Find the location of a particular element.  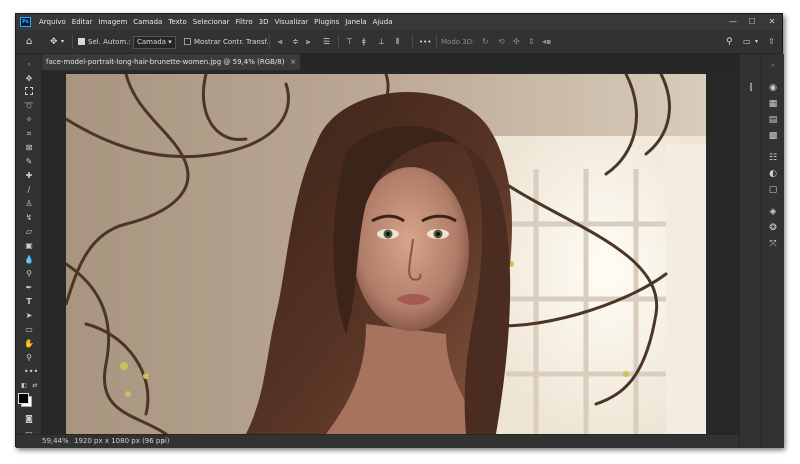

pen-tool-icon: ✒ is located at coordinates (29, 288).